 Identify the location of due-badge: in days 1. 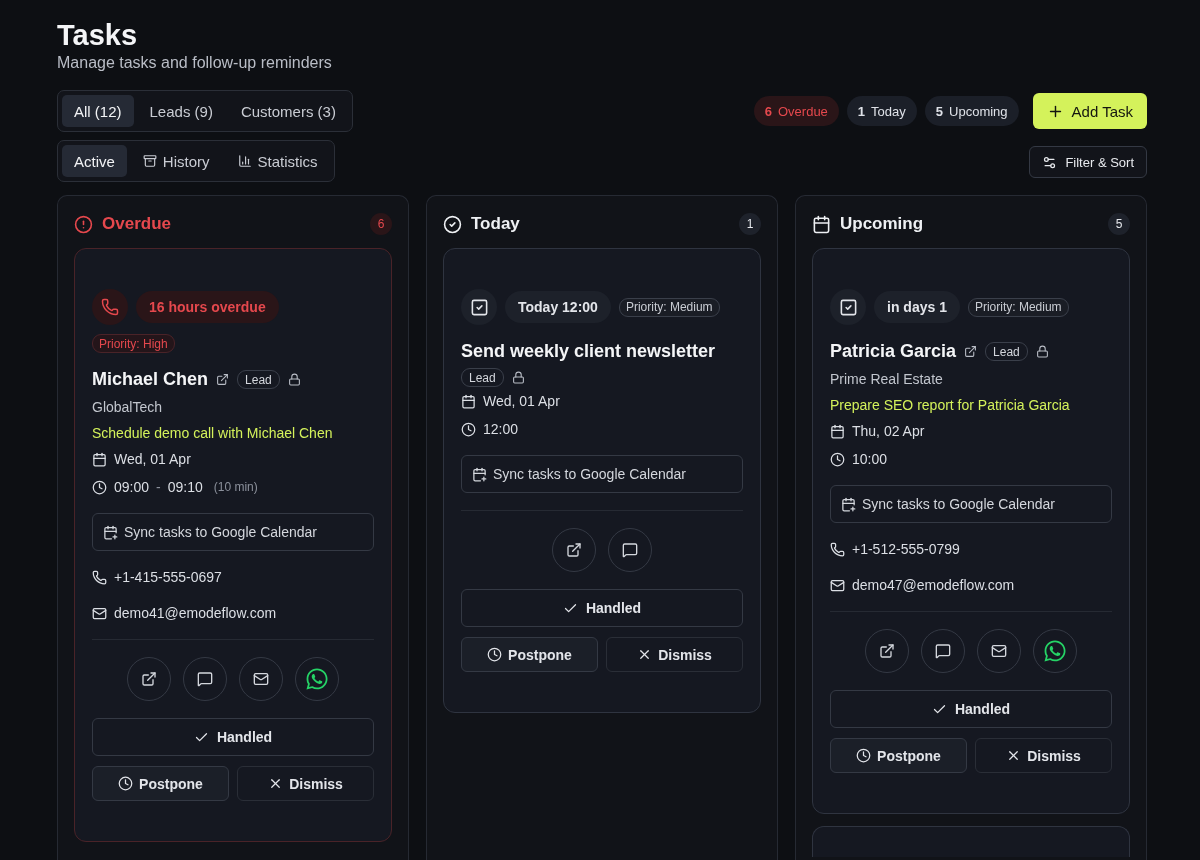
(917, 307).